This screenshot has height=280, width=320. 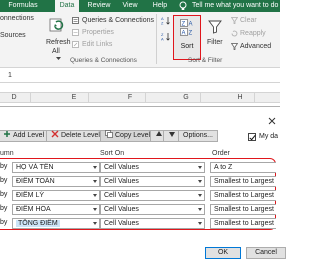 What do you see at coordinates (75, 136) in the screenshot?
I see `delete-level-button: Delete Level` at bounding box center [75, 136].